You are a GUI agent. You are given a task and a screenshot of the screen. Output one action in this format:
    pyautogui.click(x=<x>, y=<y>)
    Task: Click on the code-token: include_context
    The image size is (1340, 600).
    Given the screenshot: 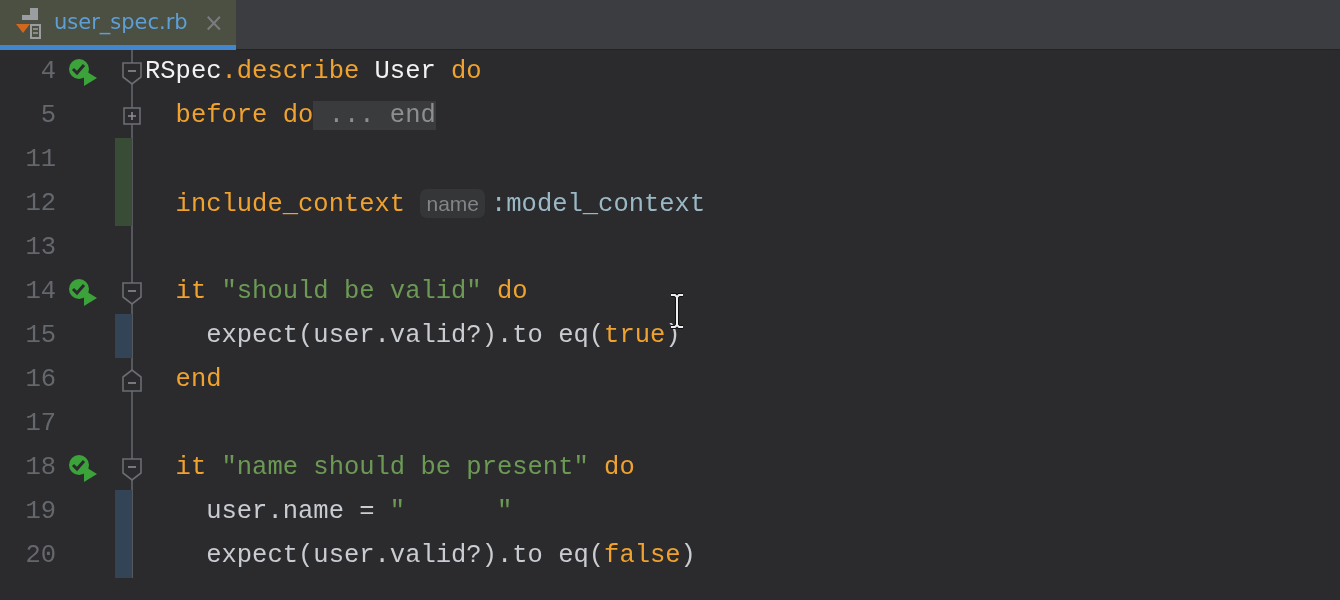 What is the action you would take?
    pyautogui.click(x=290, y=204)
    